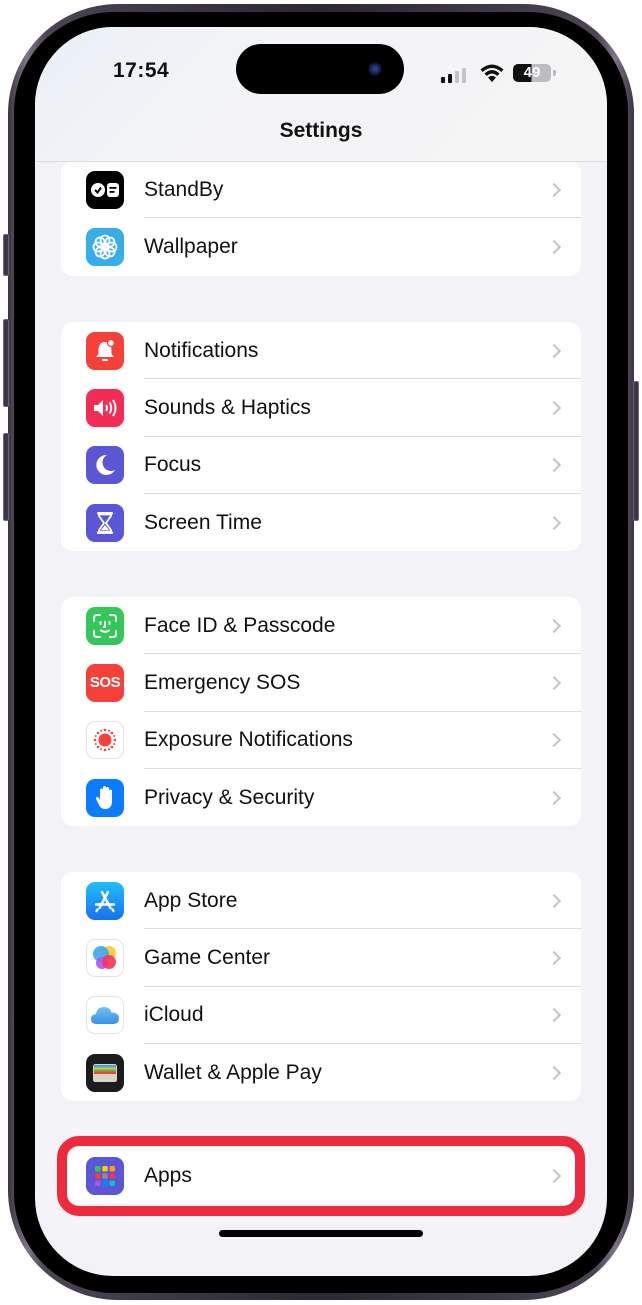 The height and width of the screenshot is (1305, 642). I want to click on settings-item-label: Focus, so click(173, 465).